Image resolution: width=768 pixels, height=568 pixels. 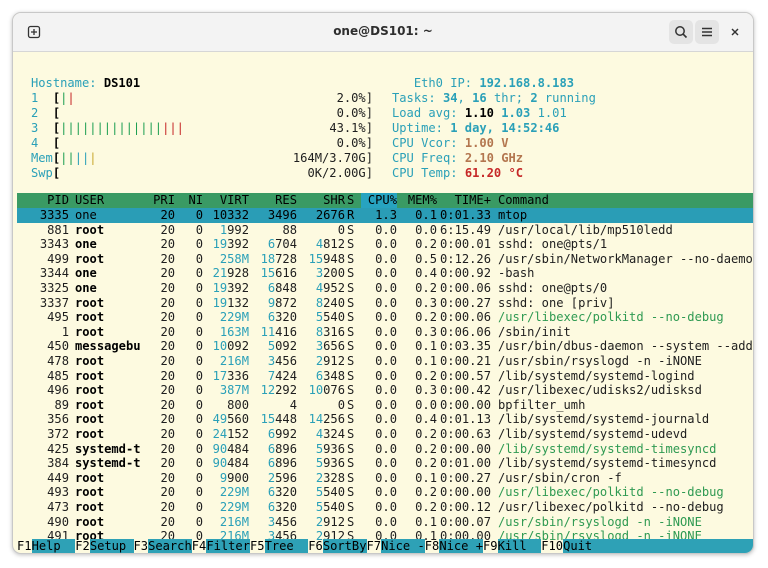 What do you see at coordinates (516, 273) in the screenshot?
I see `cell-command: -bash` at bounding box center [516, 273].